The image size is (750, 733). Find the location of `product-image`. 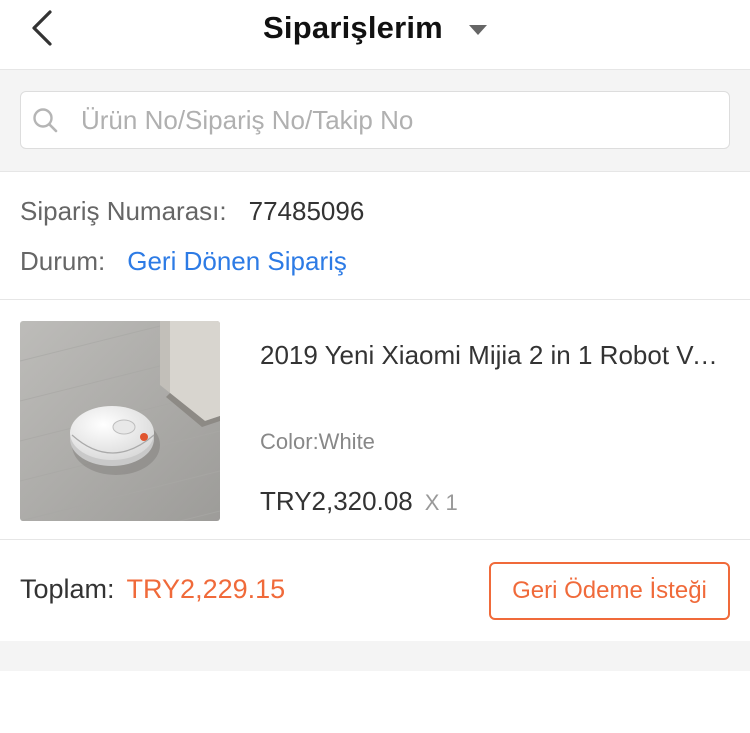

product-image is located at coordinates (120, 421).